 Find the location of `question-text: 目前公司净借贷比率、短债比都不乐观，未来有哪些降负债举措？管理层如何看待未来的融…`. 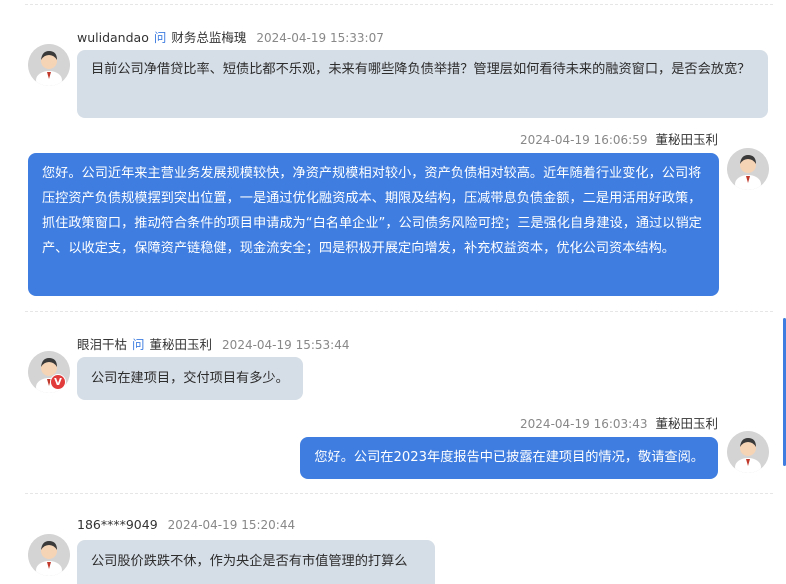

question-text: 目前公司净借贷比率、短债比都不乐观，未来有哪些降负债举措？管理层如何看待未来的融… is located at coordinates (421, 69).